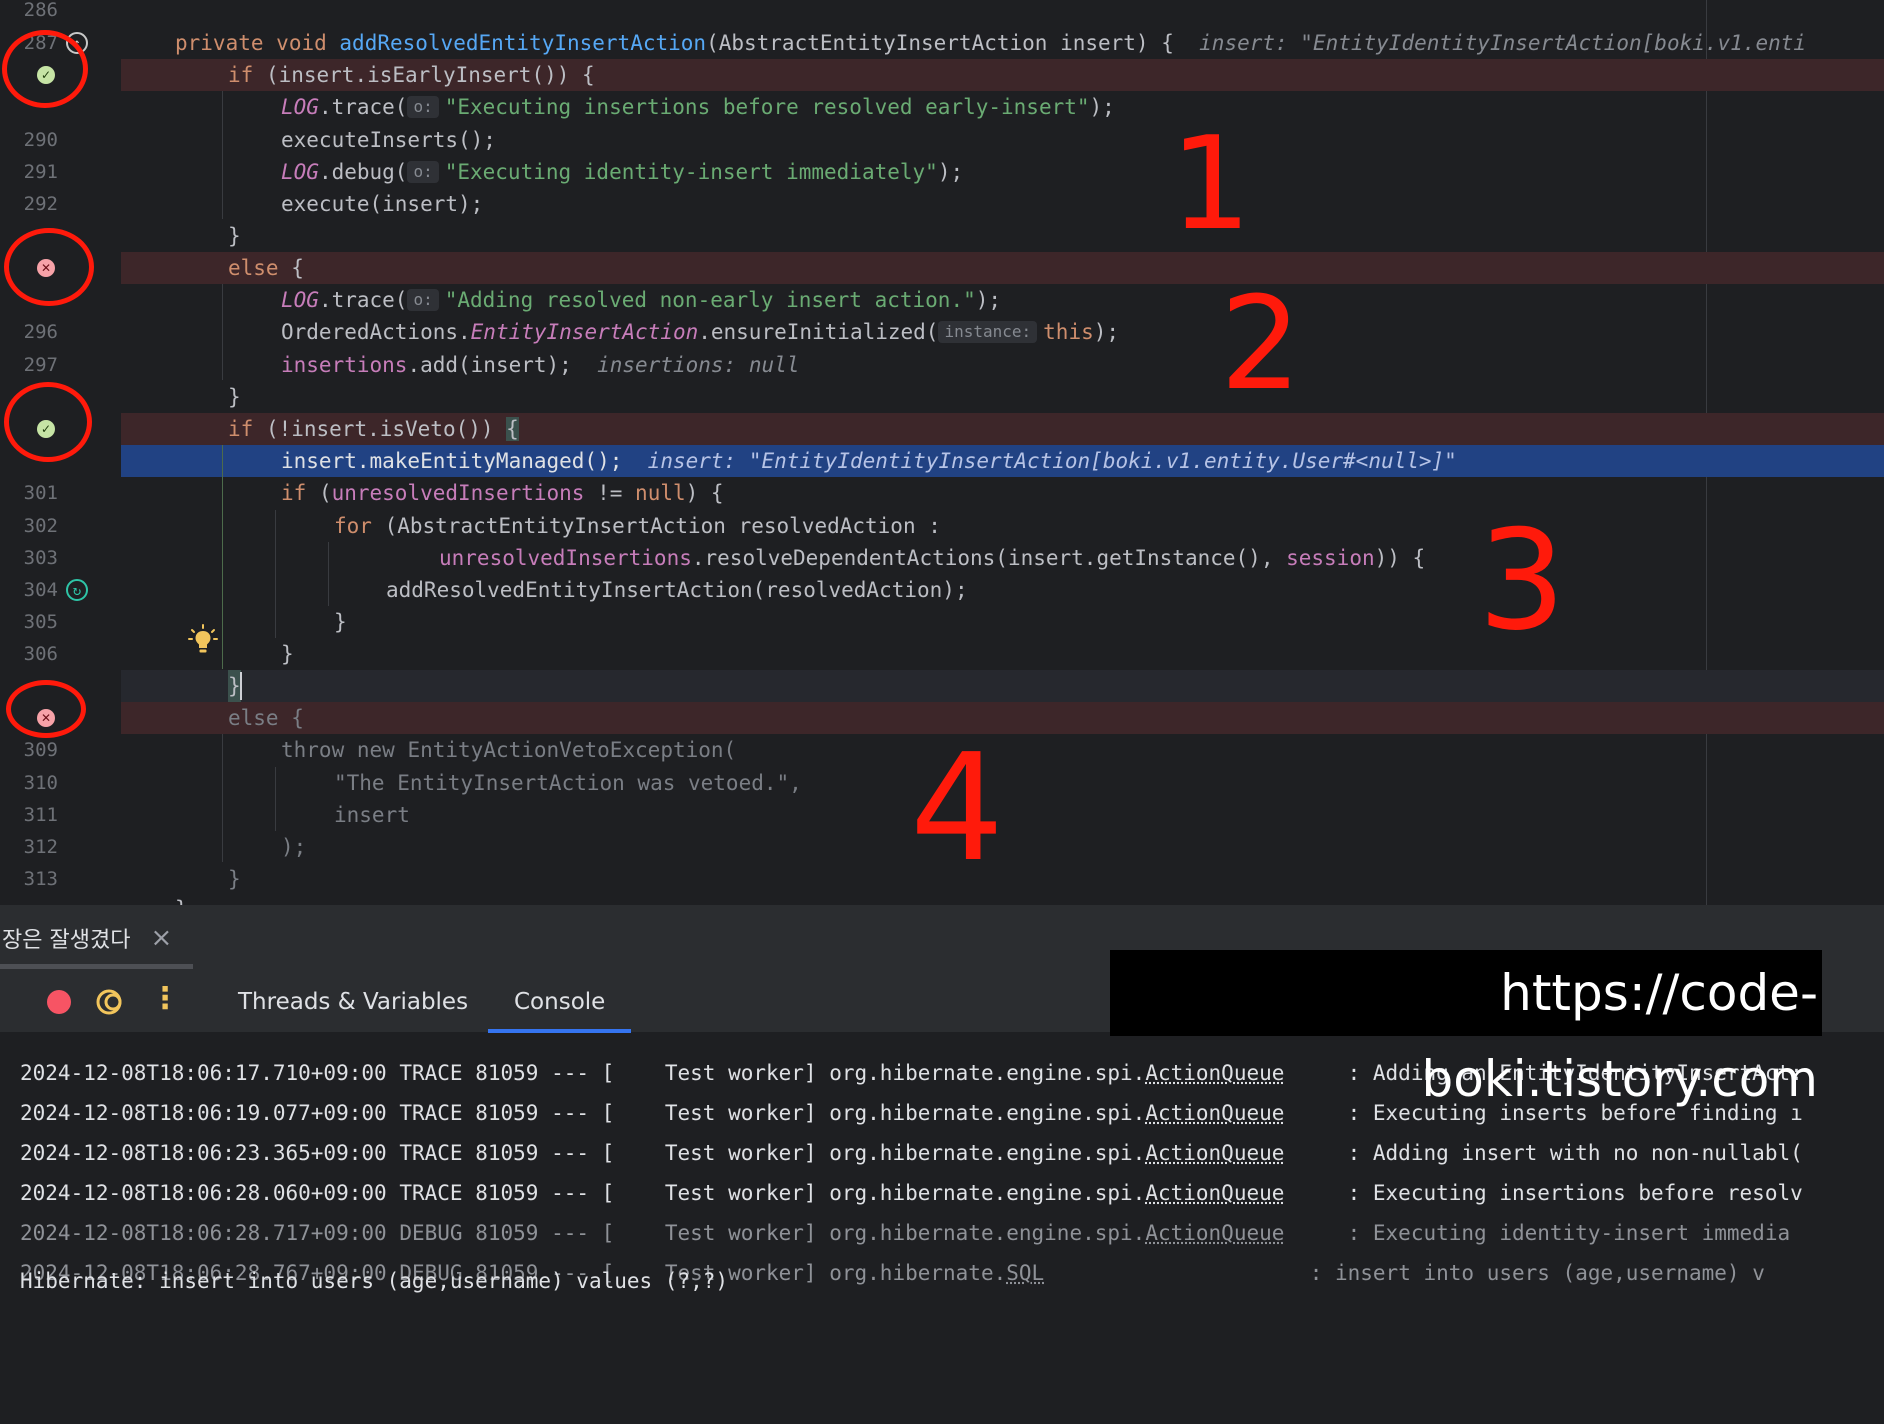 The image size is (1884, 1424). What do you see at coordinates (203, 641) in the screenshot?
I see `lightbulb-icon` at bounding box center [203, 641].